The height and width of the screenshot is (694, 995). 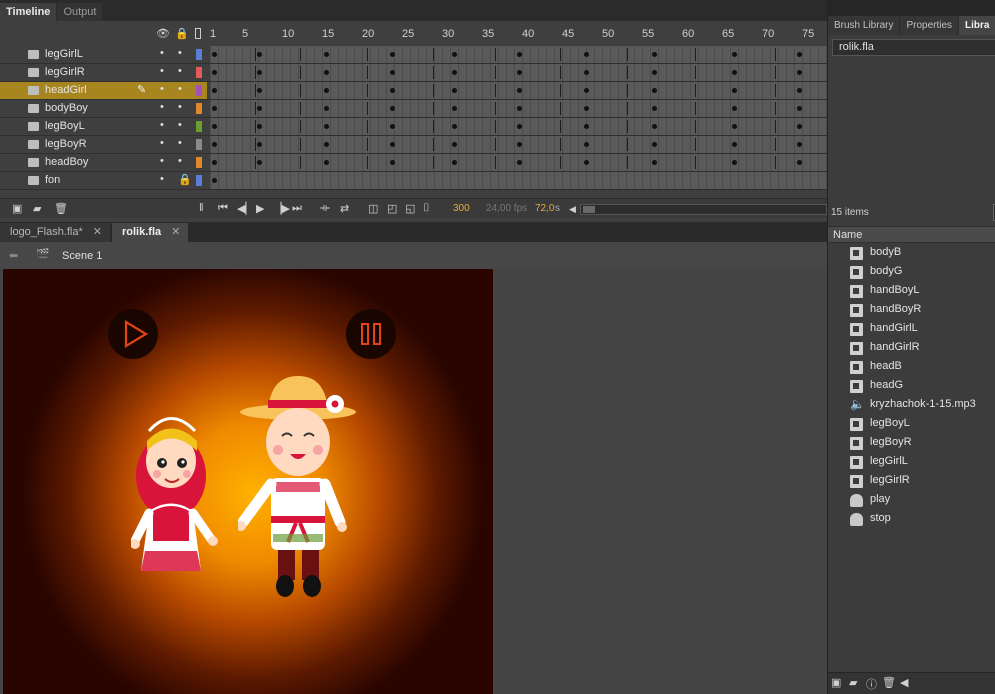 What do you see at coordinates (410, 208) in the screenshot?
I see `edit-multiple-icon: ◱` at bounding box center [410, 208].